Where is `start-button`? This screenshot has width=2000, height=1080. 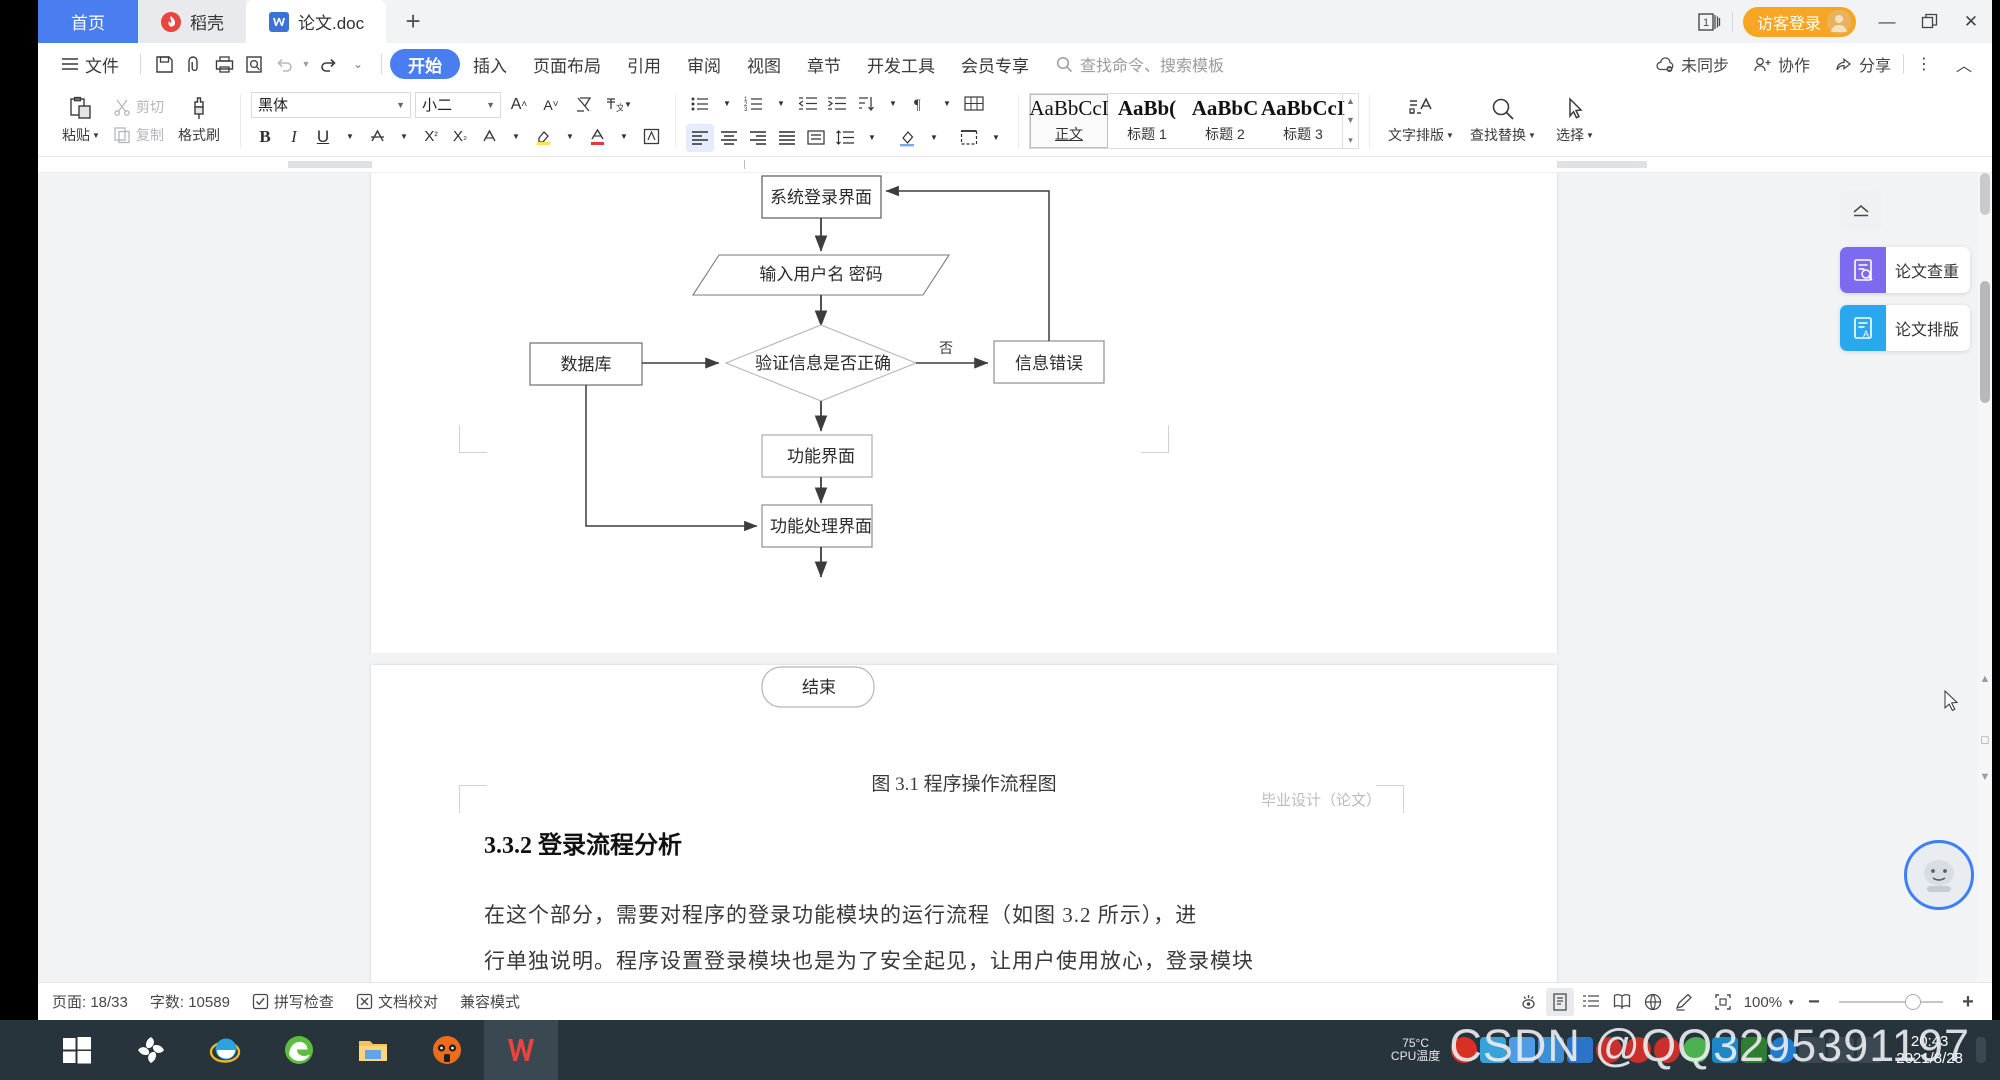 start-button is located at coordinates (77, 1050).